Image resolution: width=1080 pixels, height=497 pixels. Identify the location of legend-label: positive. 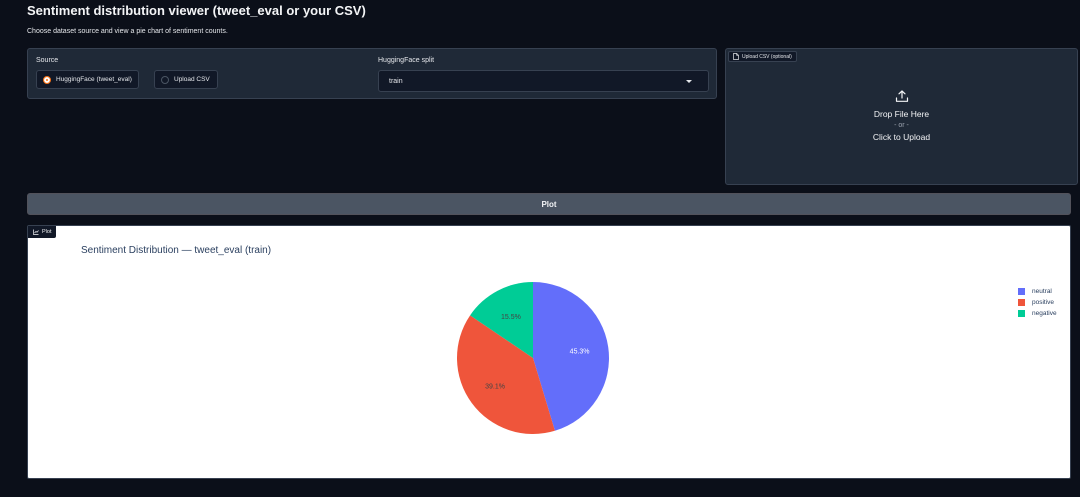
(1043, 302).